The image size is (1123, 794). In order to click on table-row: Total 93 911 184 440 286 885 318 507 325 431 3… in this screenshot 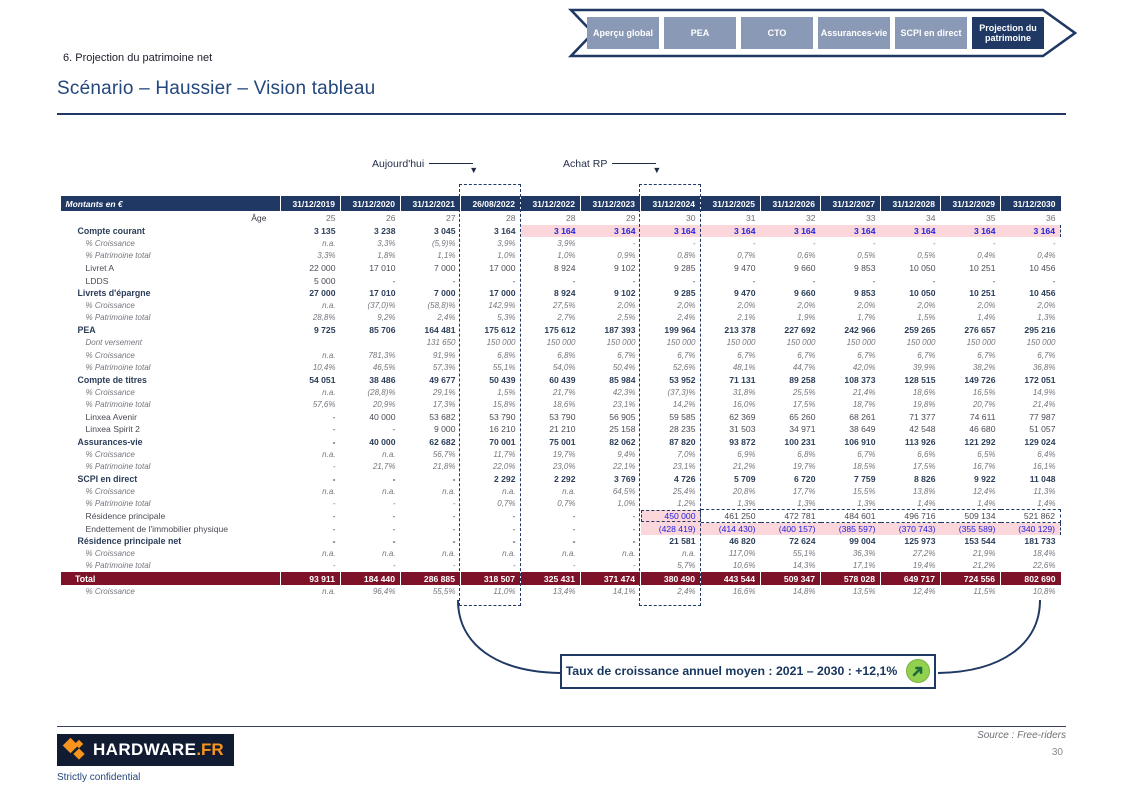, I will do `click(560, 578)`.